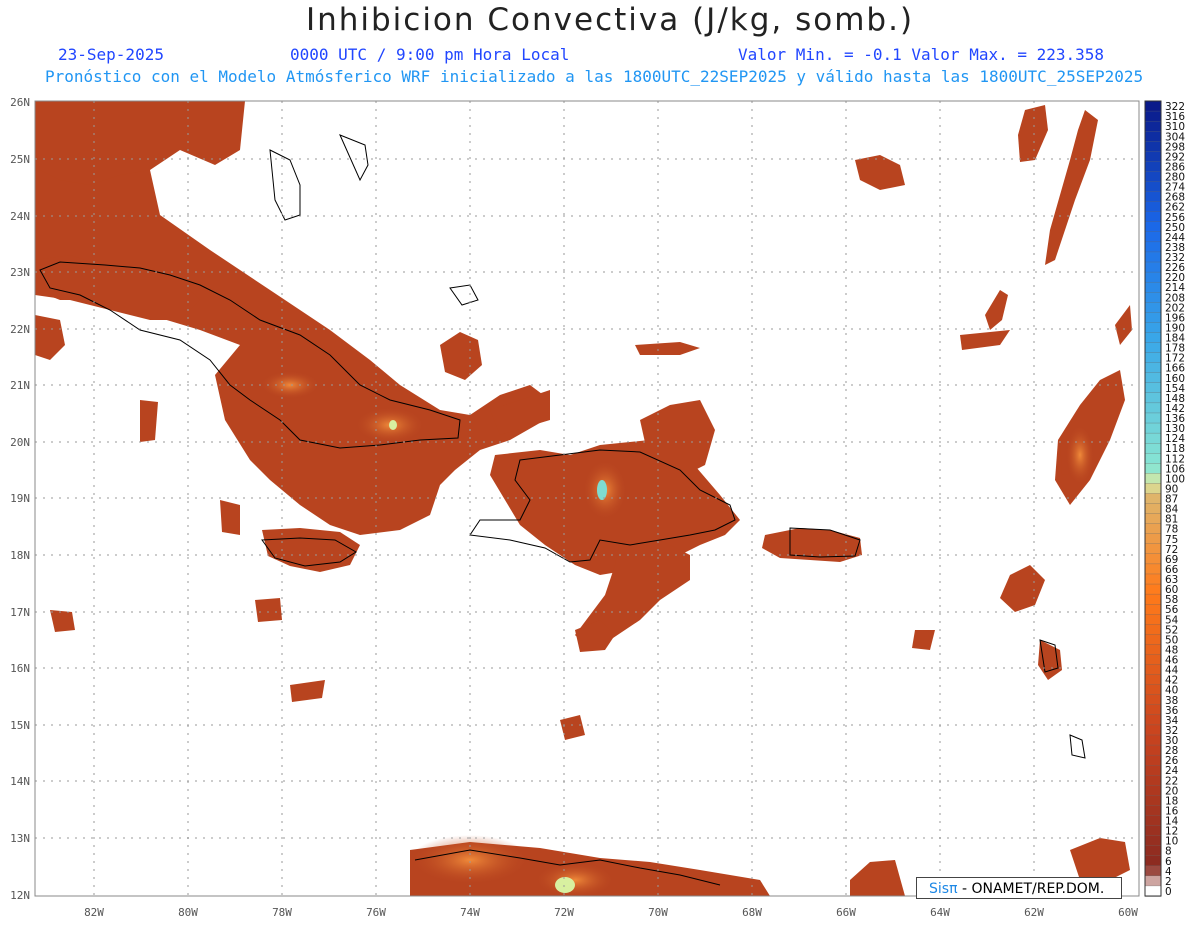 The image size is (1200, 927). I want to click on lat-label: 17N, so click(20, 612).